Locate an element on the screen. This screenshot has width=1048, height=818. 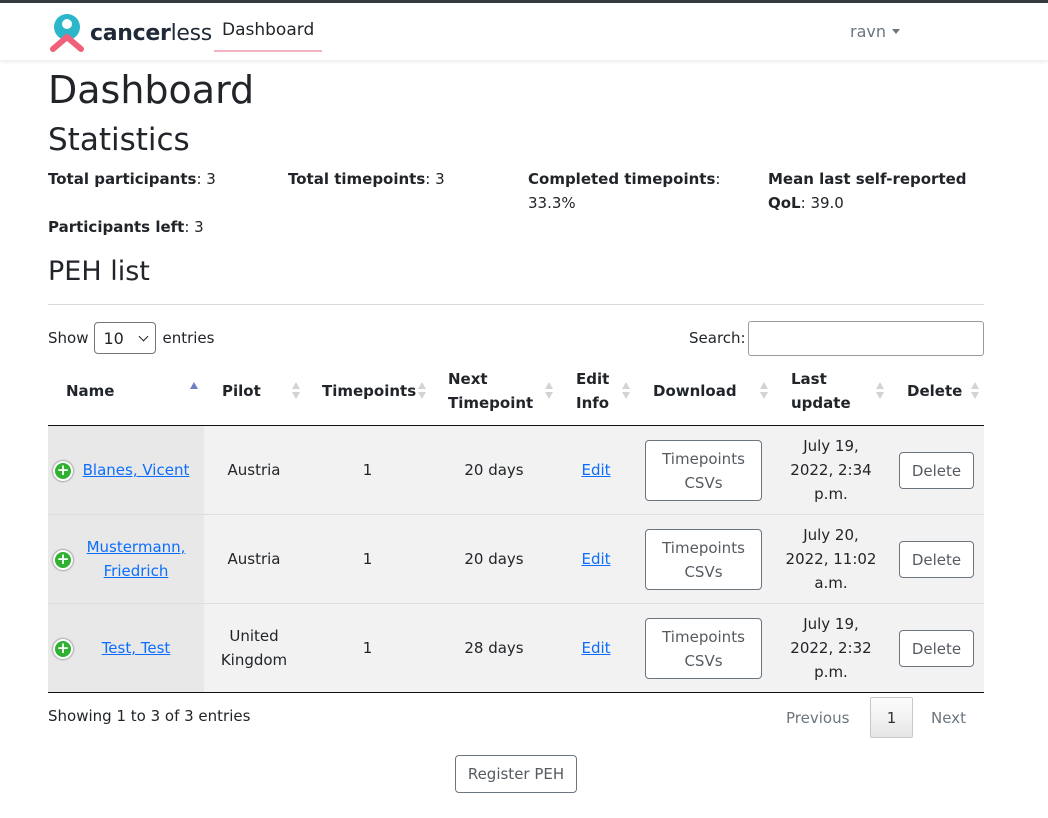
last-update-cell: July 20, 2022, 11:02 a.m. is located at coordinates (831, 559).